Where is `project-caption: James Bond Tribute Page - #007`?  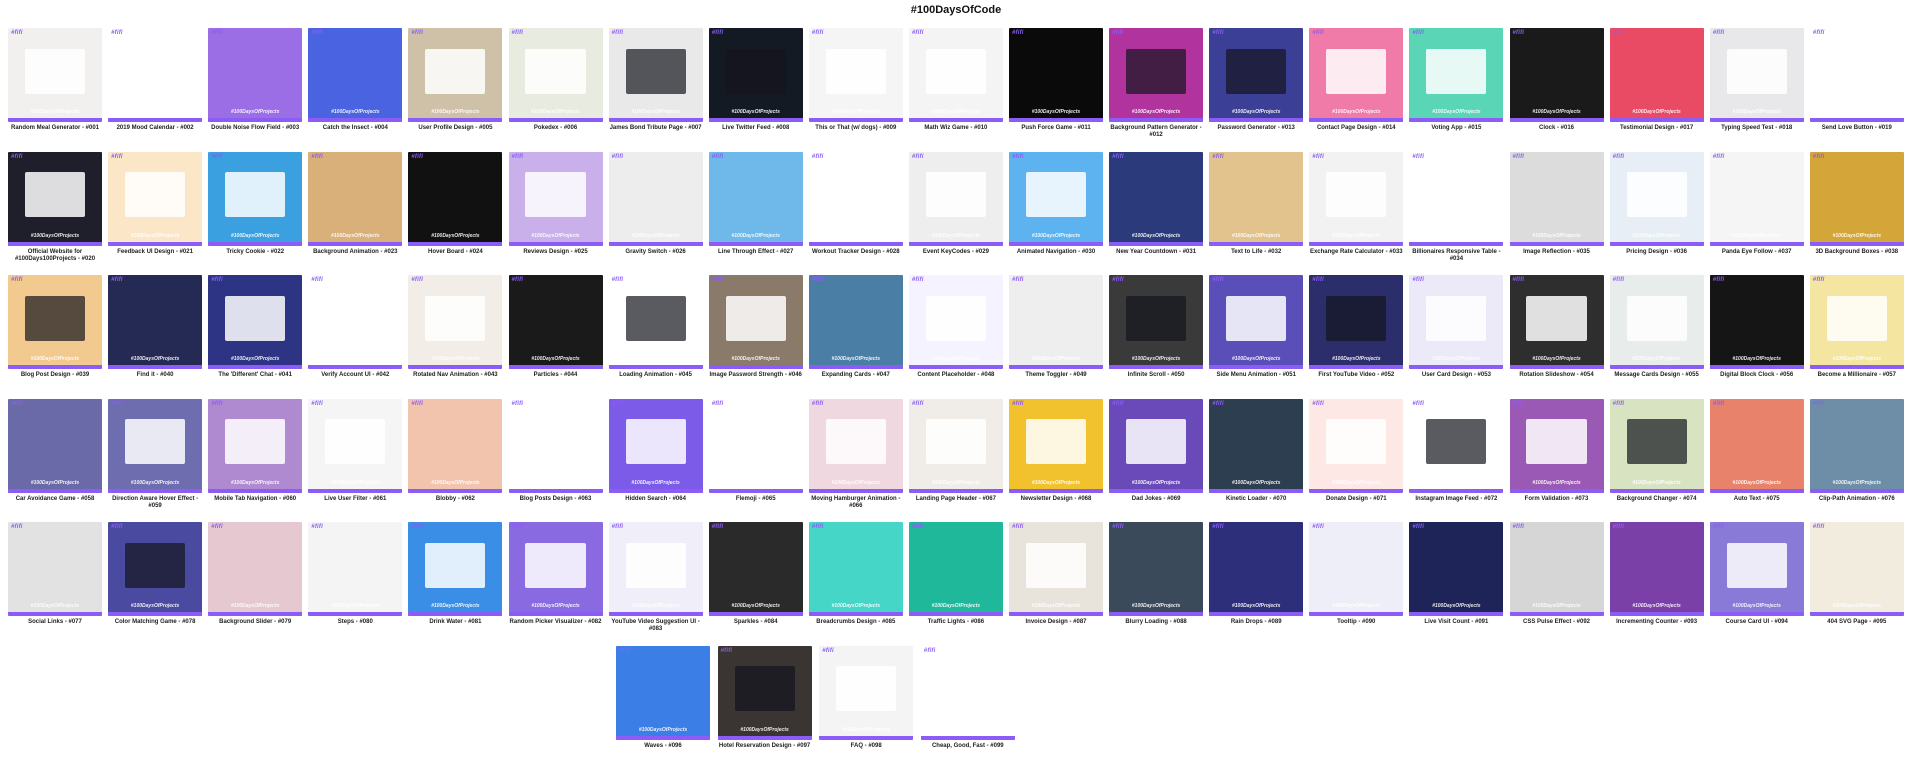 project-caption: James Bond Tribute Page - #007 is located at coordinates (656, 128).